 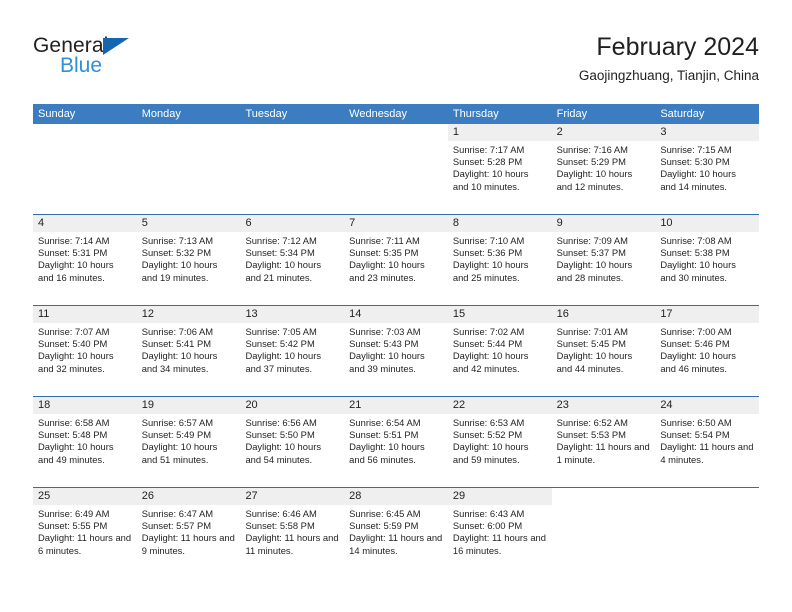 I want to click on day-number: 7, so click(x=396, y=223).